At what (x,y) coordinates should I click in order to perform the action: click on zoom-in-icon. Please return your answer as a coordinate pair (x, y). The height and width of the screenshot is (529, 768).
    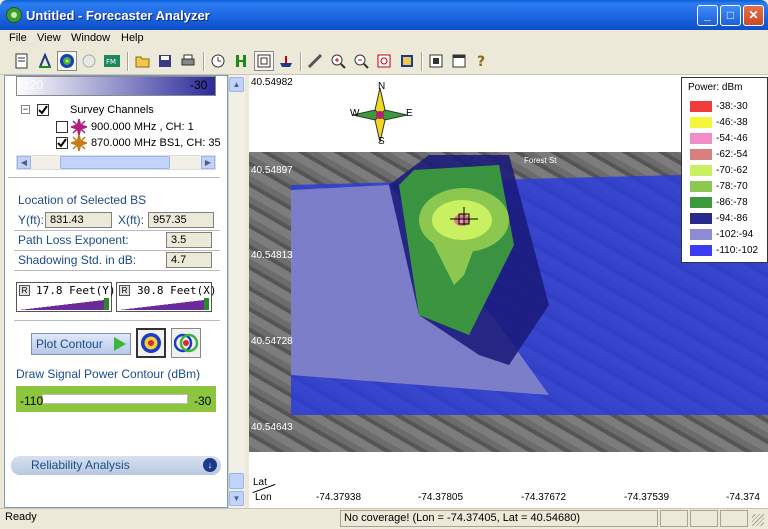
    Looking at the image, I should click on (338, 61).